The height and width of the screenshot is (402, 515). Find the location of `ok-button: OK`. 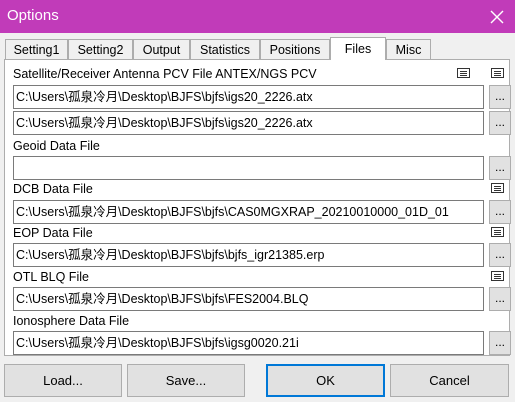

ok-button: OK is located at coordinates (325, 380).